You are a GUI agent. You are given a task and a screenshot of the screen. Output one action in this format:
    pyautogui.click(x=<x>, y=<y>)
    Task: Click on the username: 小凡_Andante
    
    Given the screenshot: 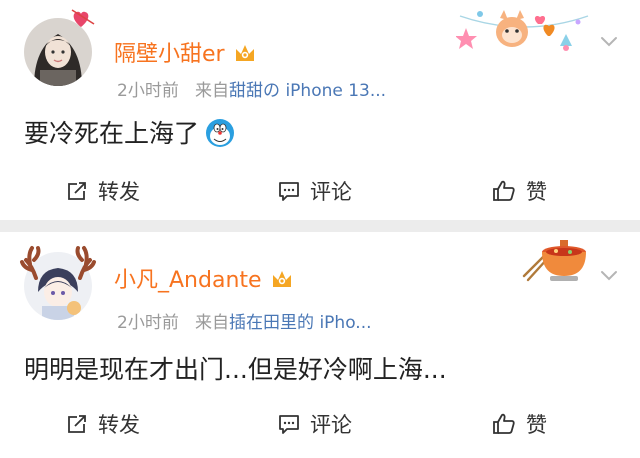 What is the action you would take?
    pyautogui.click(x=204, y=278)
    